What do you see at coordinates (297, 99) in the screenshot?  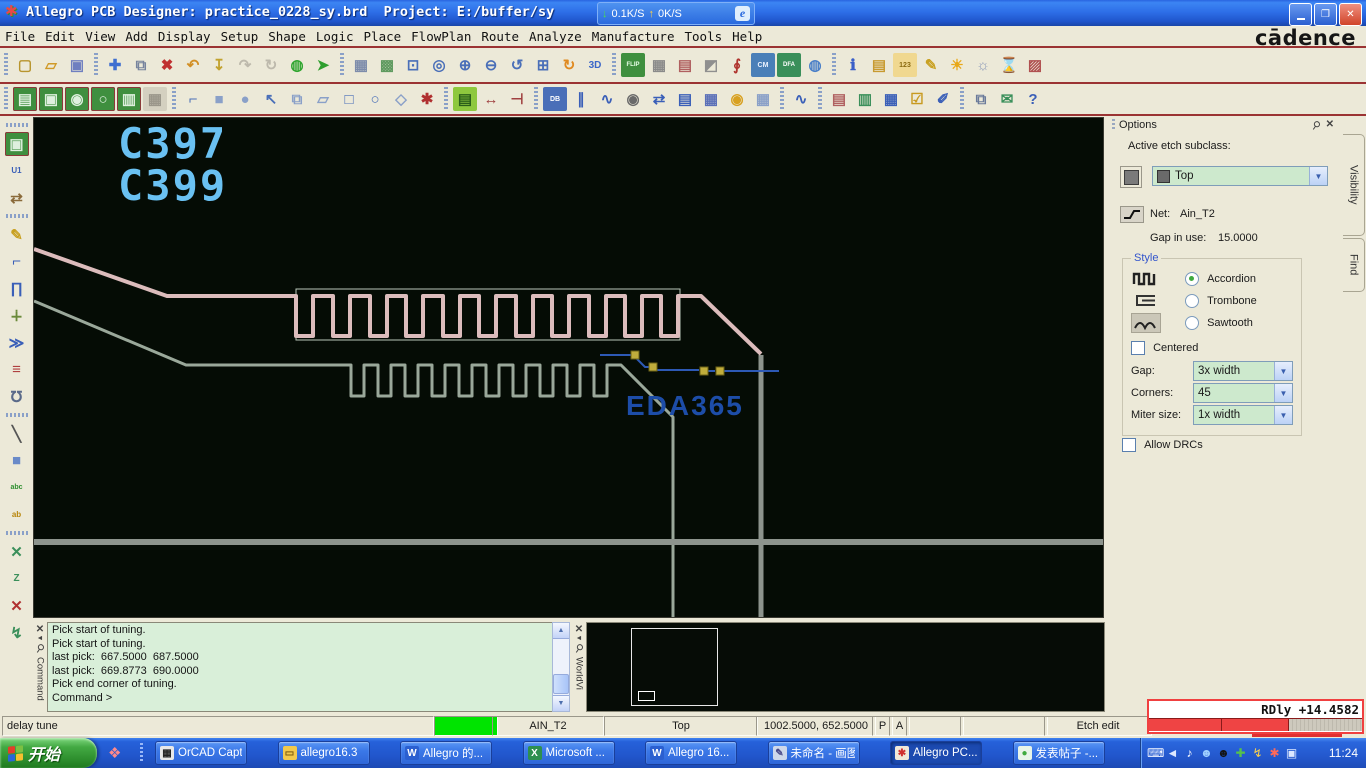 I see `shape-copy-icon: ⧉` at bounding box center [297, 99].